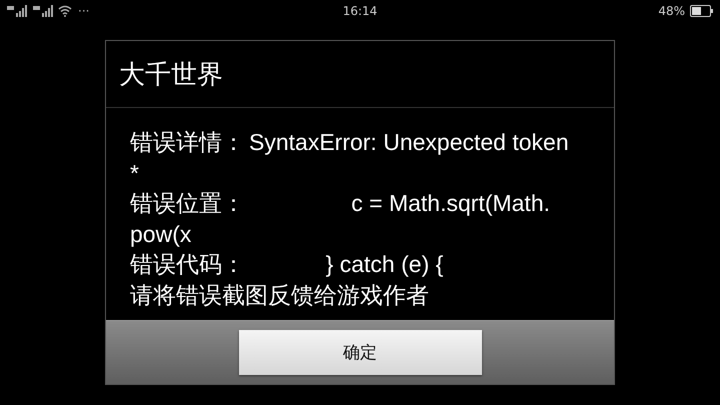  I want to click on field-value: } catch (e) {, so click(384, 264).